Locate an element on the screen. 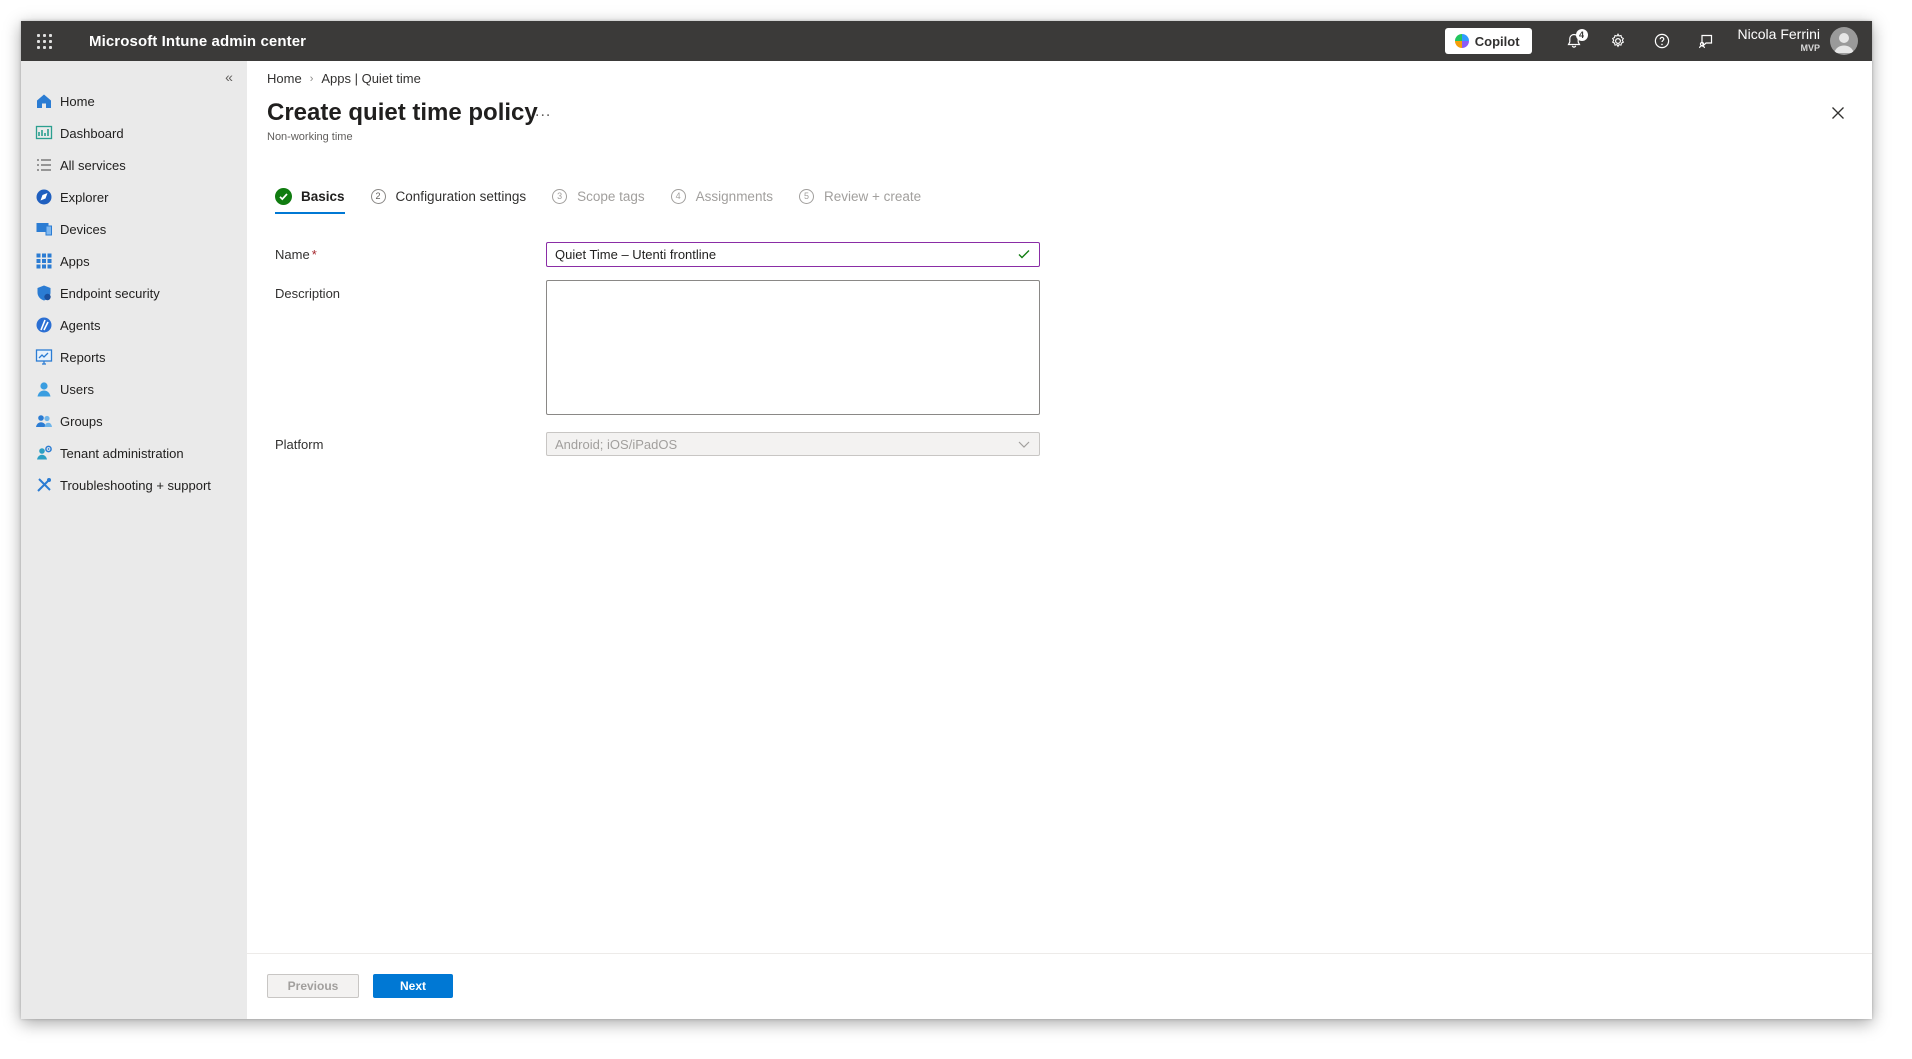 The image size is (1912, 1059). platform-value: Android; iOS/iPadOS is located at coordinates (616, 444).